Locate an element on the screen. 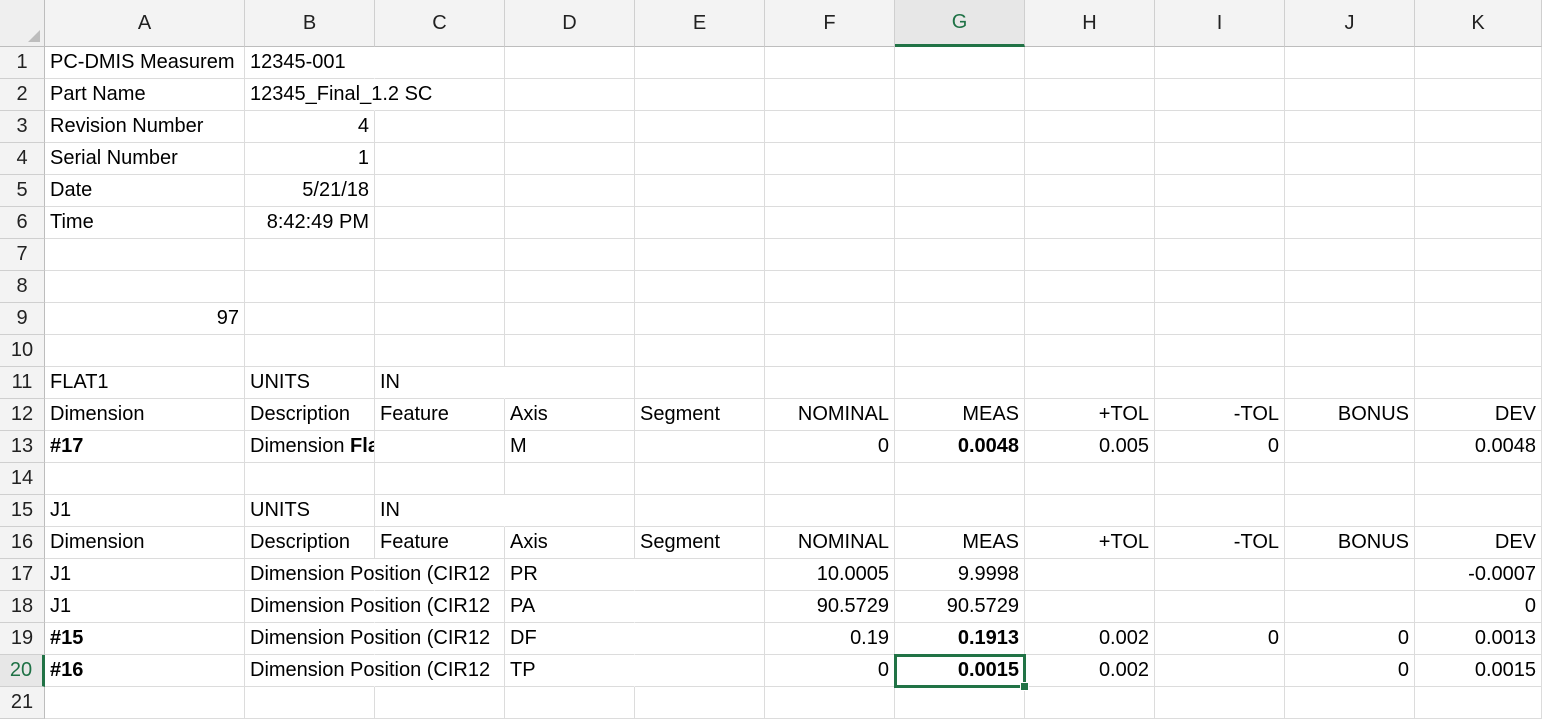 This screenshot has height=726, width=1542. cell-j12: BONUS is located at coordinates (1350, 415).